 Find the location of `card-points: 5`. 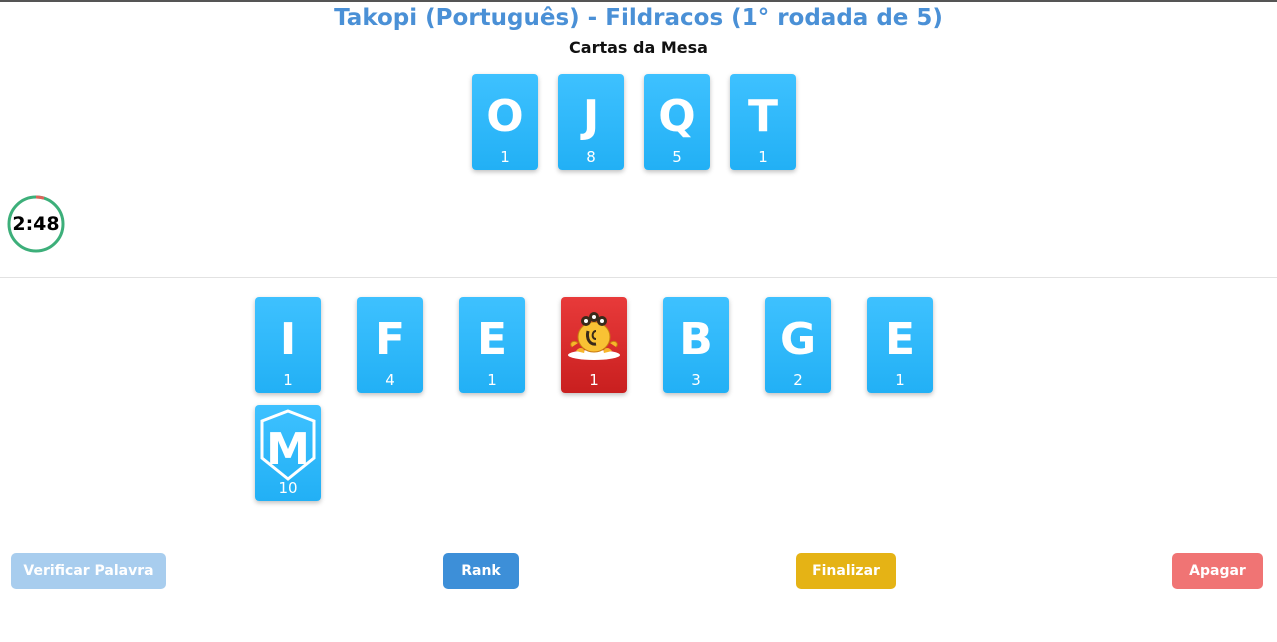

card-points: 5 is located at coordinates (677, 157).